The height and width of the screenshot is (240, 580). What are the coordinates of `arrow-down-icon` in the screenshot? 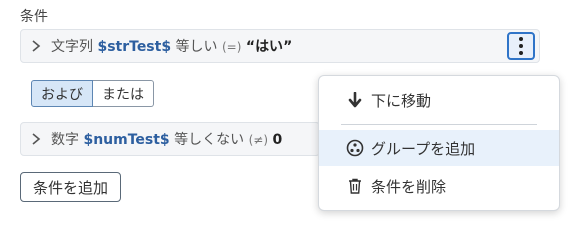 It's located at (355, 100).